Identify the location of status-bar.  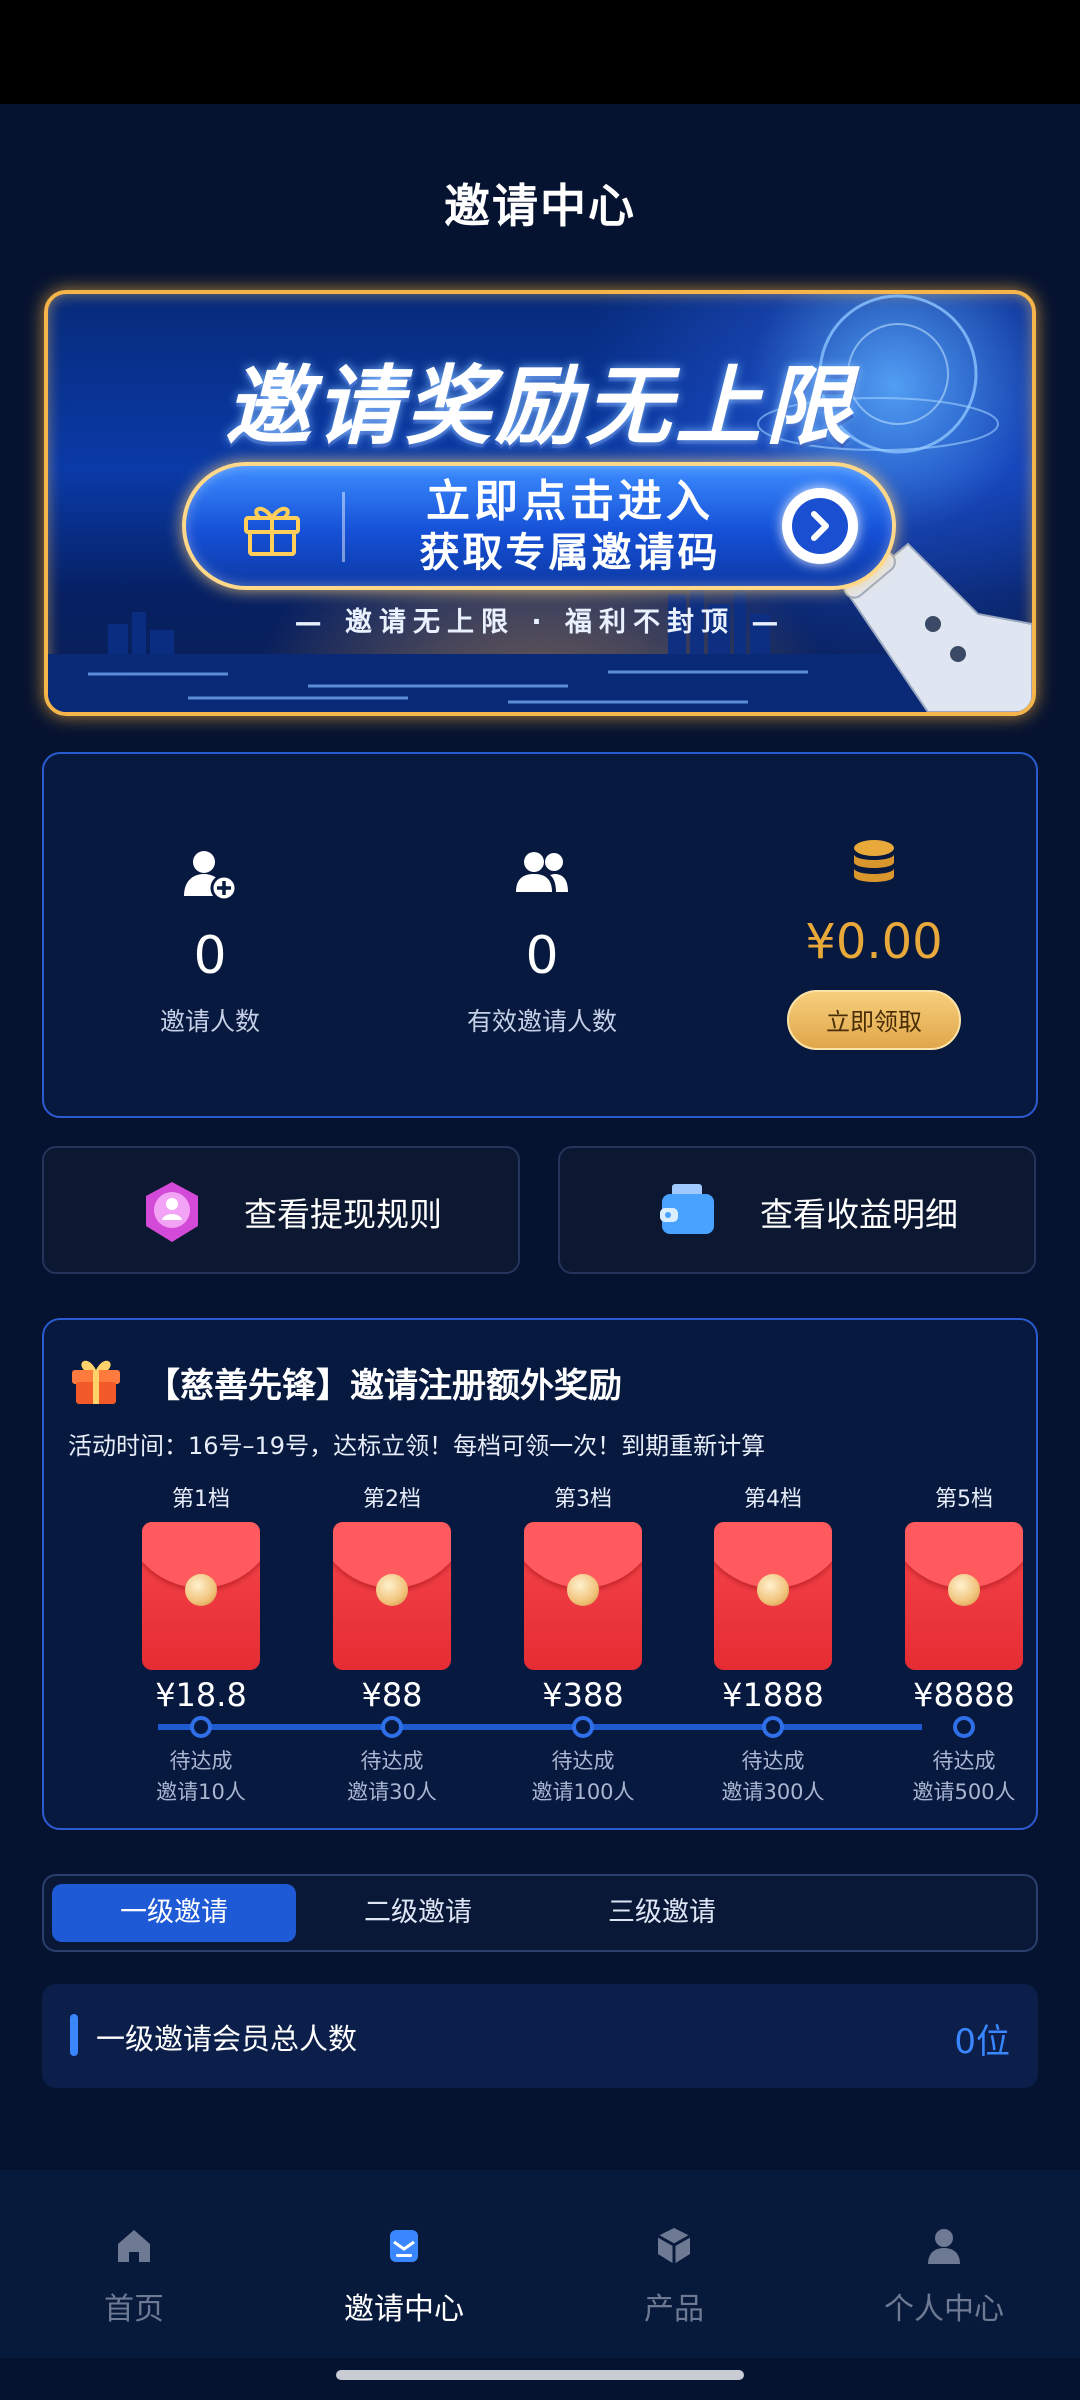
(540, 52).